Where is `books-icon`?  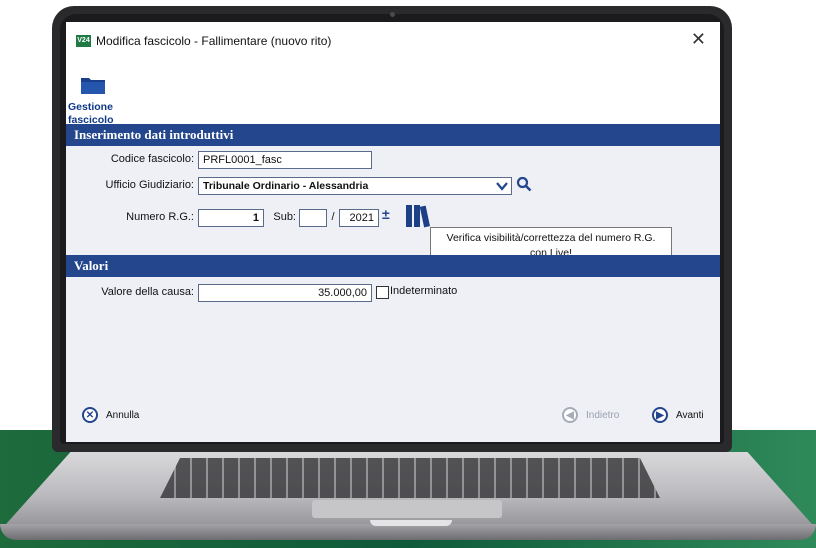
books-icon is located at coordinates (419, 216).